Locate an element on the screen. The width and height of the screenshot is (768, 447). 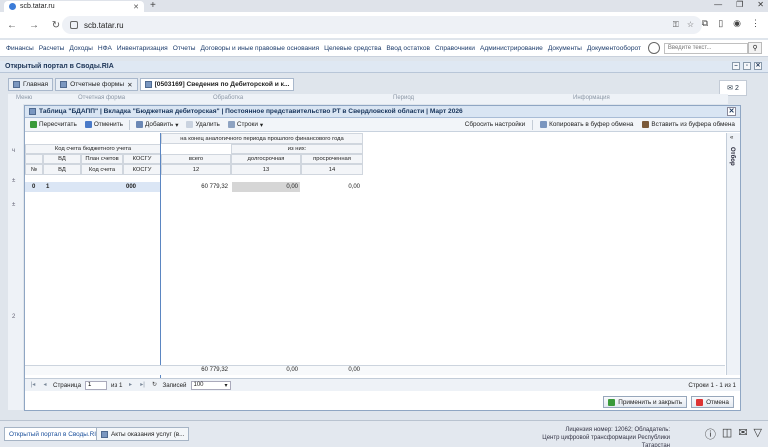
row-overdue: 0,00 is located at coordinates (332, 187).